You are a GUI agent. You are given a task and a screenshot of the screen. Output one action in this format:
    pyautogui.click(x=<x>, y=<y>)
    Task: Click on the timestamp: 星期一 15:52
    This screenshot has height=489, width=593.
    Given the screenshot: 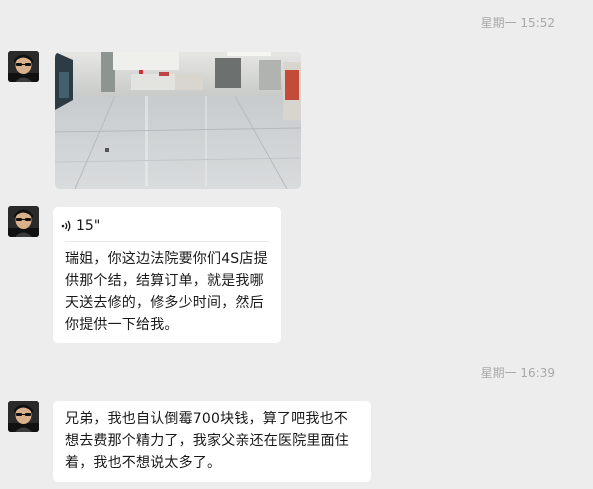 What is the action you would take?
    pyautogui.click(x=517, y=23)
    